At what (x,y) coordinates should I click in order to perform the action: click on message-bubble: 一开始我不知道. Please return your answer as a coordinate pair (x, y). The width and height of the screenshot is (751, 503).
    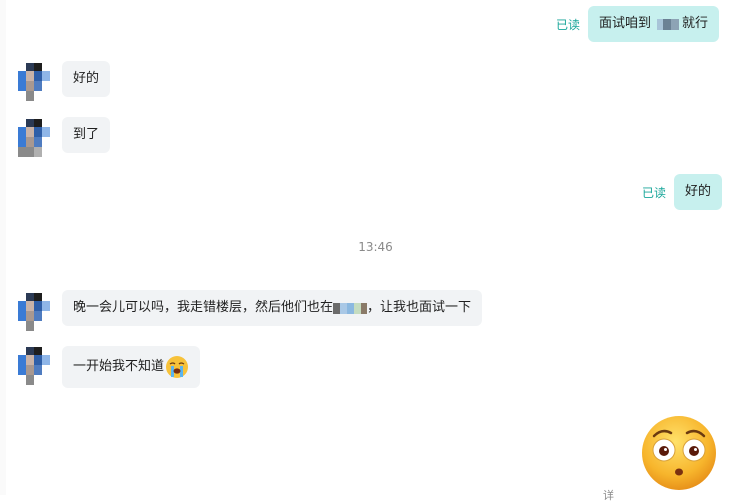
    Looking at the image, I should click on (131, 367).